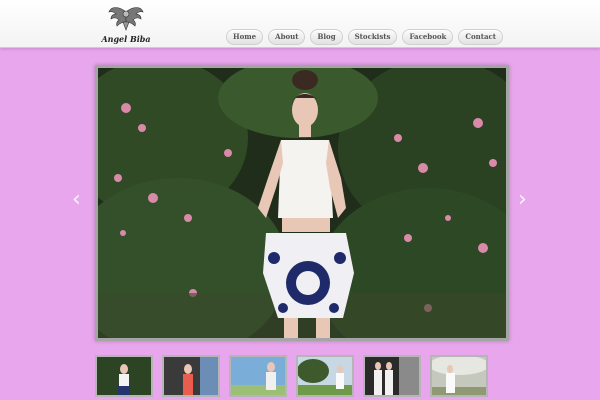  I want to click on nav-home: Home, so click(244, 37).